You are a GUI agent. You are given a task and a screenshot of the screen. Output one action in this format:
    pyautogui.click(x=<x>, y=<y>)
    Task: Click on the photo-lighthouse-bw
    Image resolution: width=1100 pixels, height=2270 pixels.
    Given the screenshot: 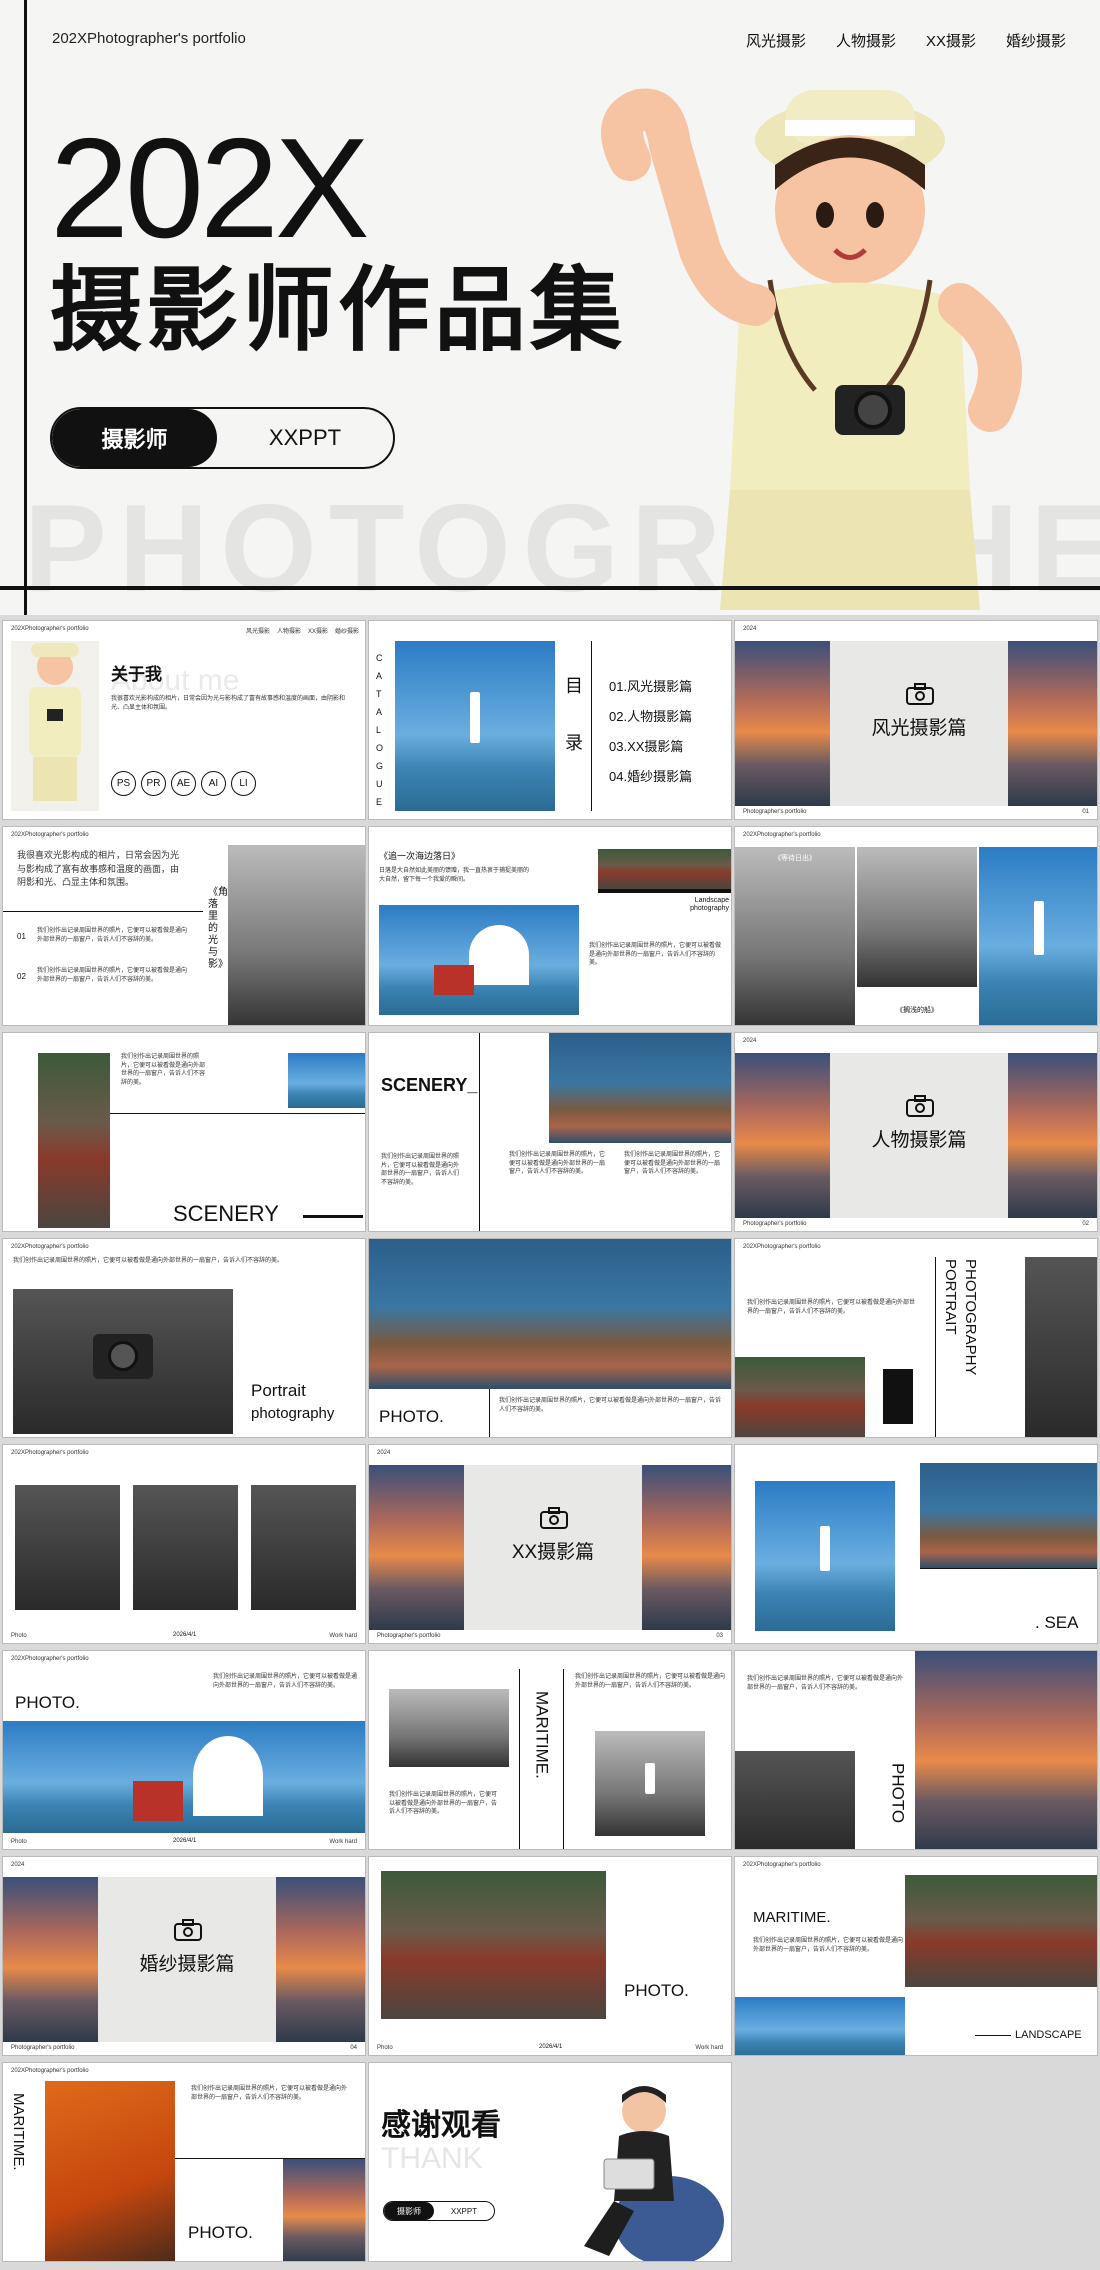 What is the action you would take?
    pyautogui.click(x=650, y=1783)
    